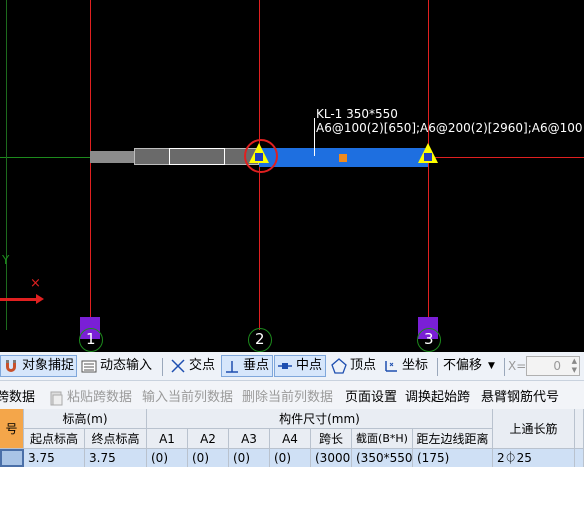 This screenshot has width=584, height=518. What do you see at coordinates (463, 365) in the screenshot?
I see `offset-select-value: 不偏移` at bounding box center [463, 365].